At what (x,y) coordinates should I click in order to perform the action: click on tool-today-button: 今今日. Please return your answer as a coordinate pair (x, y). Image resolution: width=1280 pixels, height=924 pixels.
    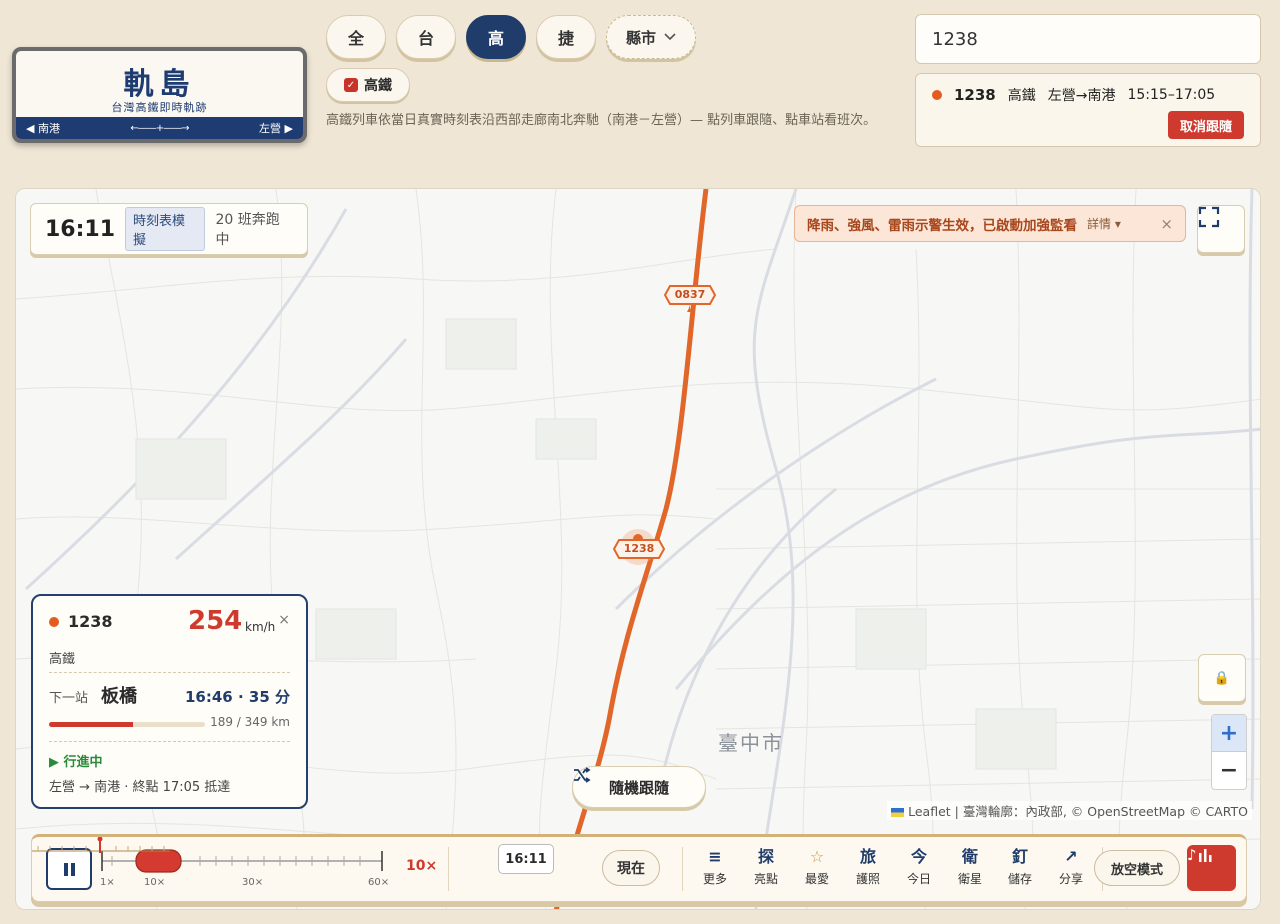
    Looking at the image, I should click on (919, 867).